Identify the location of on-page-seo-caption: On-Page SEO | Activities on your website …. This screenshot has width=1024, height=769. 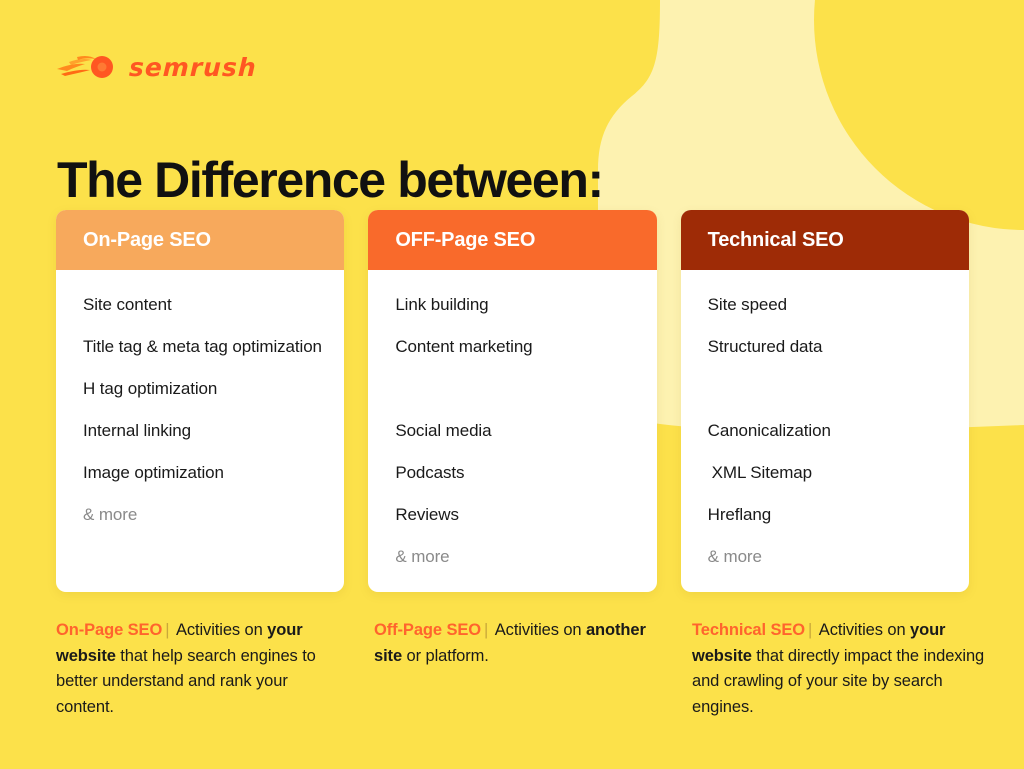
(203, 669).